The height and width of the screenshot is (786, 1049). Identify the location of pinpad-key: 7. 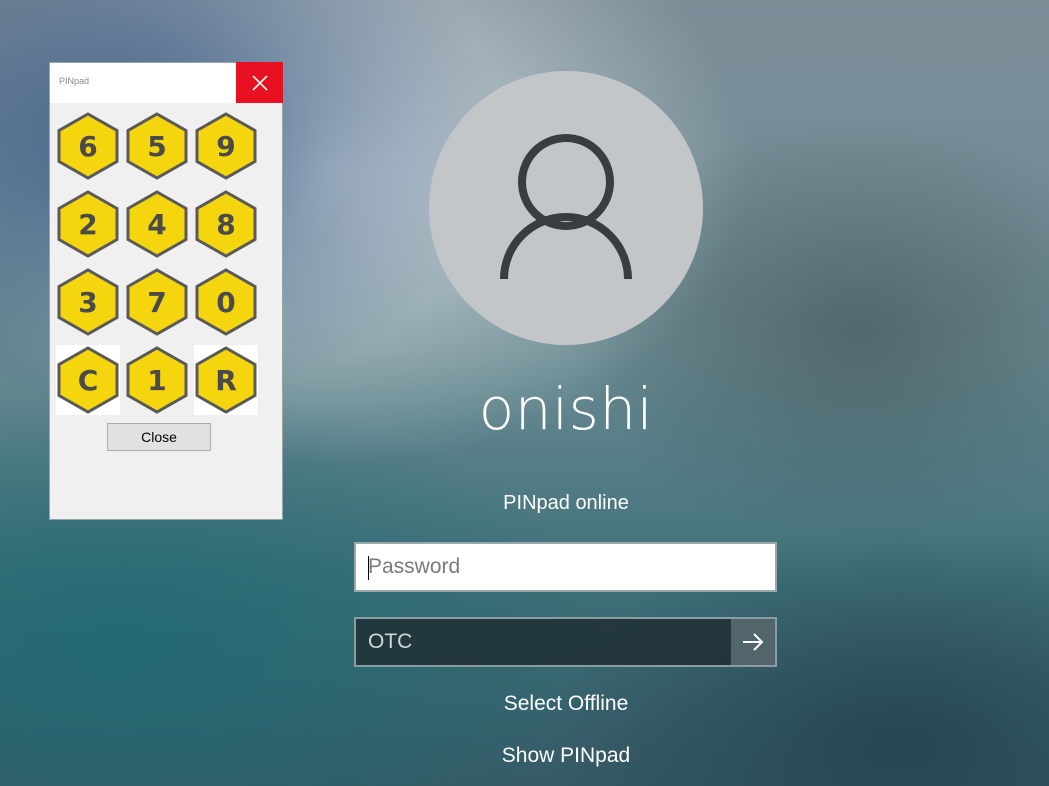
(157, 302).